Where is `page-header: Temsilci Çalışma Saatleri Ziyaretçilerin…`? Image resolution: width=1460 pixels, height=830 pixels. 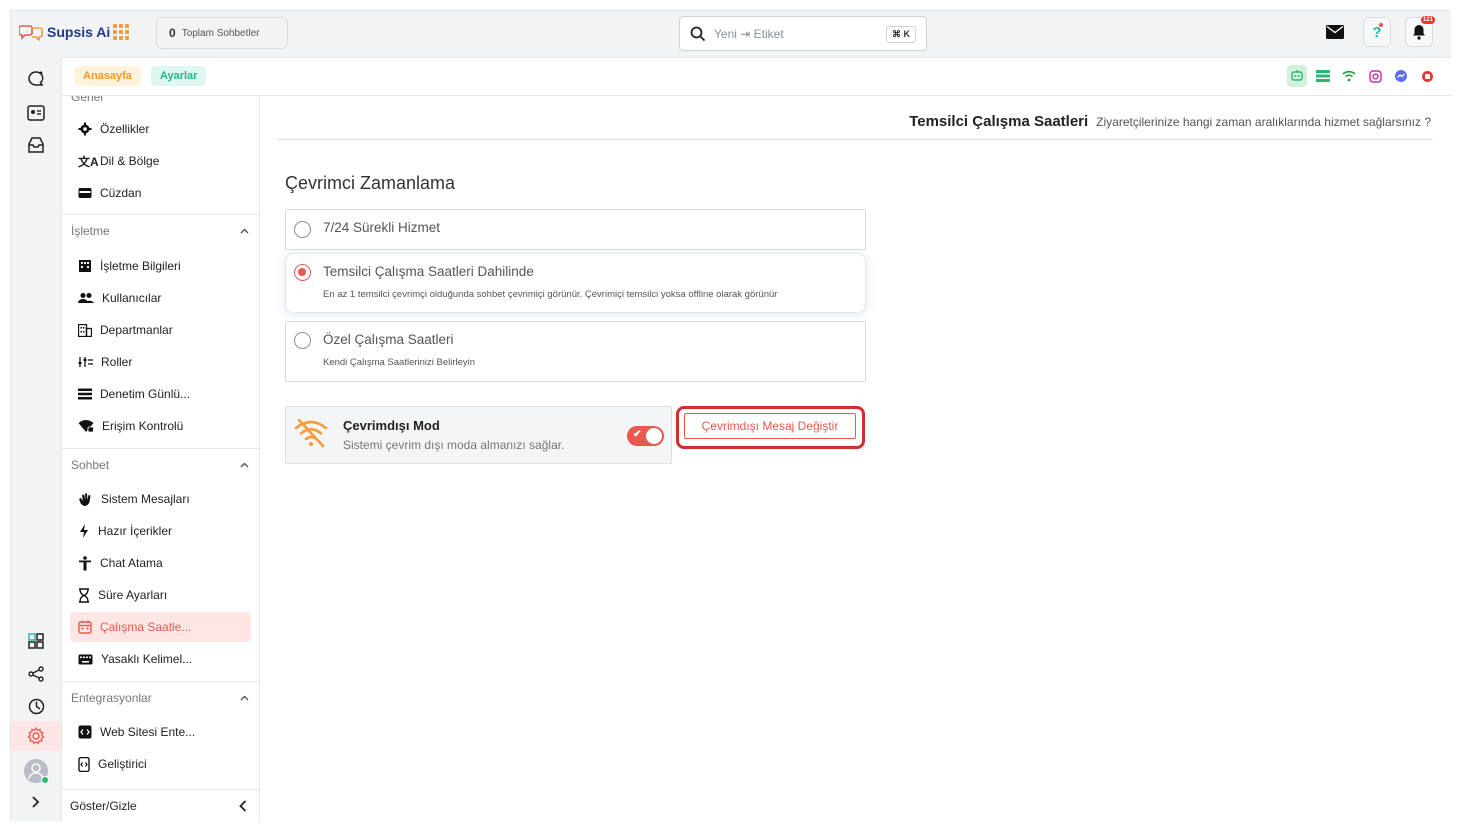 page-header: Temsilci Çalışma Saatleri Ziyaretçilerin… is located at coordinates (855, 122).